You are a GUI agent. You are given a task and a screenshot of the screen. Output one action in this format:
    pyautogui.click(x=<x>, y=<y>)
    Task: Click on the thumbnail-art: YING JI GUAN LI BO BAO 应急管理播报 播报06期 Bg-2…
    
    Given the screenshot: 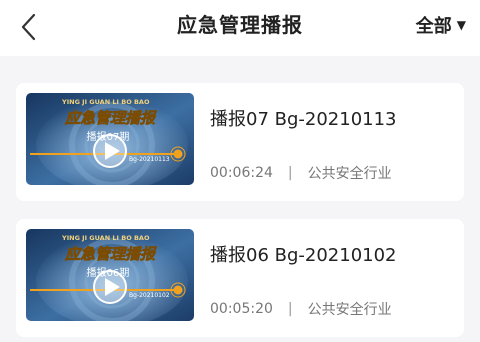 What is the action you would take?
    pyautogui.click(x=110, y=275)
    